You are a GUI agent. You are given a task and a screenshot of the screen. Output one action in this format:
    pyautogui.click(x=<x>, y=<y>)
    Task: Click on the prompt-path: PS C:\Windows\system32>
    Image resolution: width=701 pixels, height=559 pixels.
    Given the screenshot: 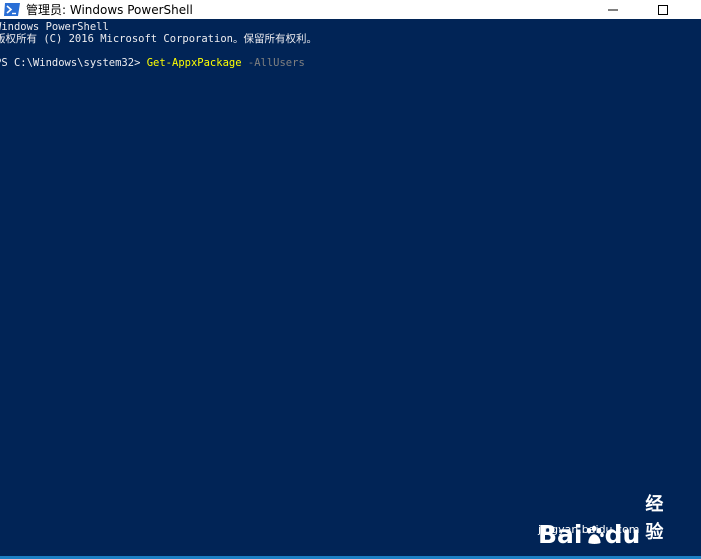 What is the action you would take?
    pyautogui.click(x=73, y=63)
    